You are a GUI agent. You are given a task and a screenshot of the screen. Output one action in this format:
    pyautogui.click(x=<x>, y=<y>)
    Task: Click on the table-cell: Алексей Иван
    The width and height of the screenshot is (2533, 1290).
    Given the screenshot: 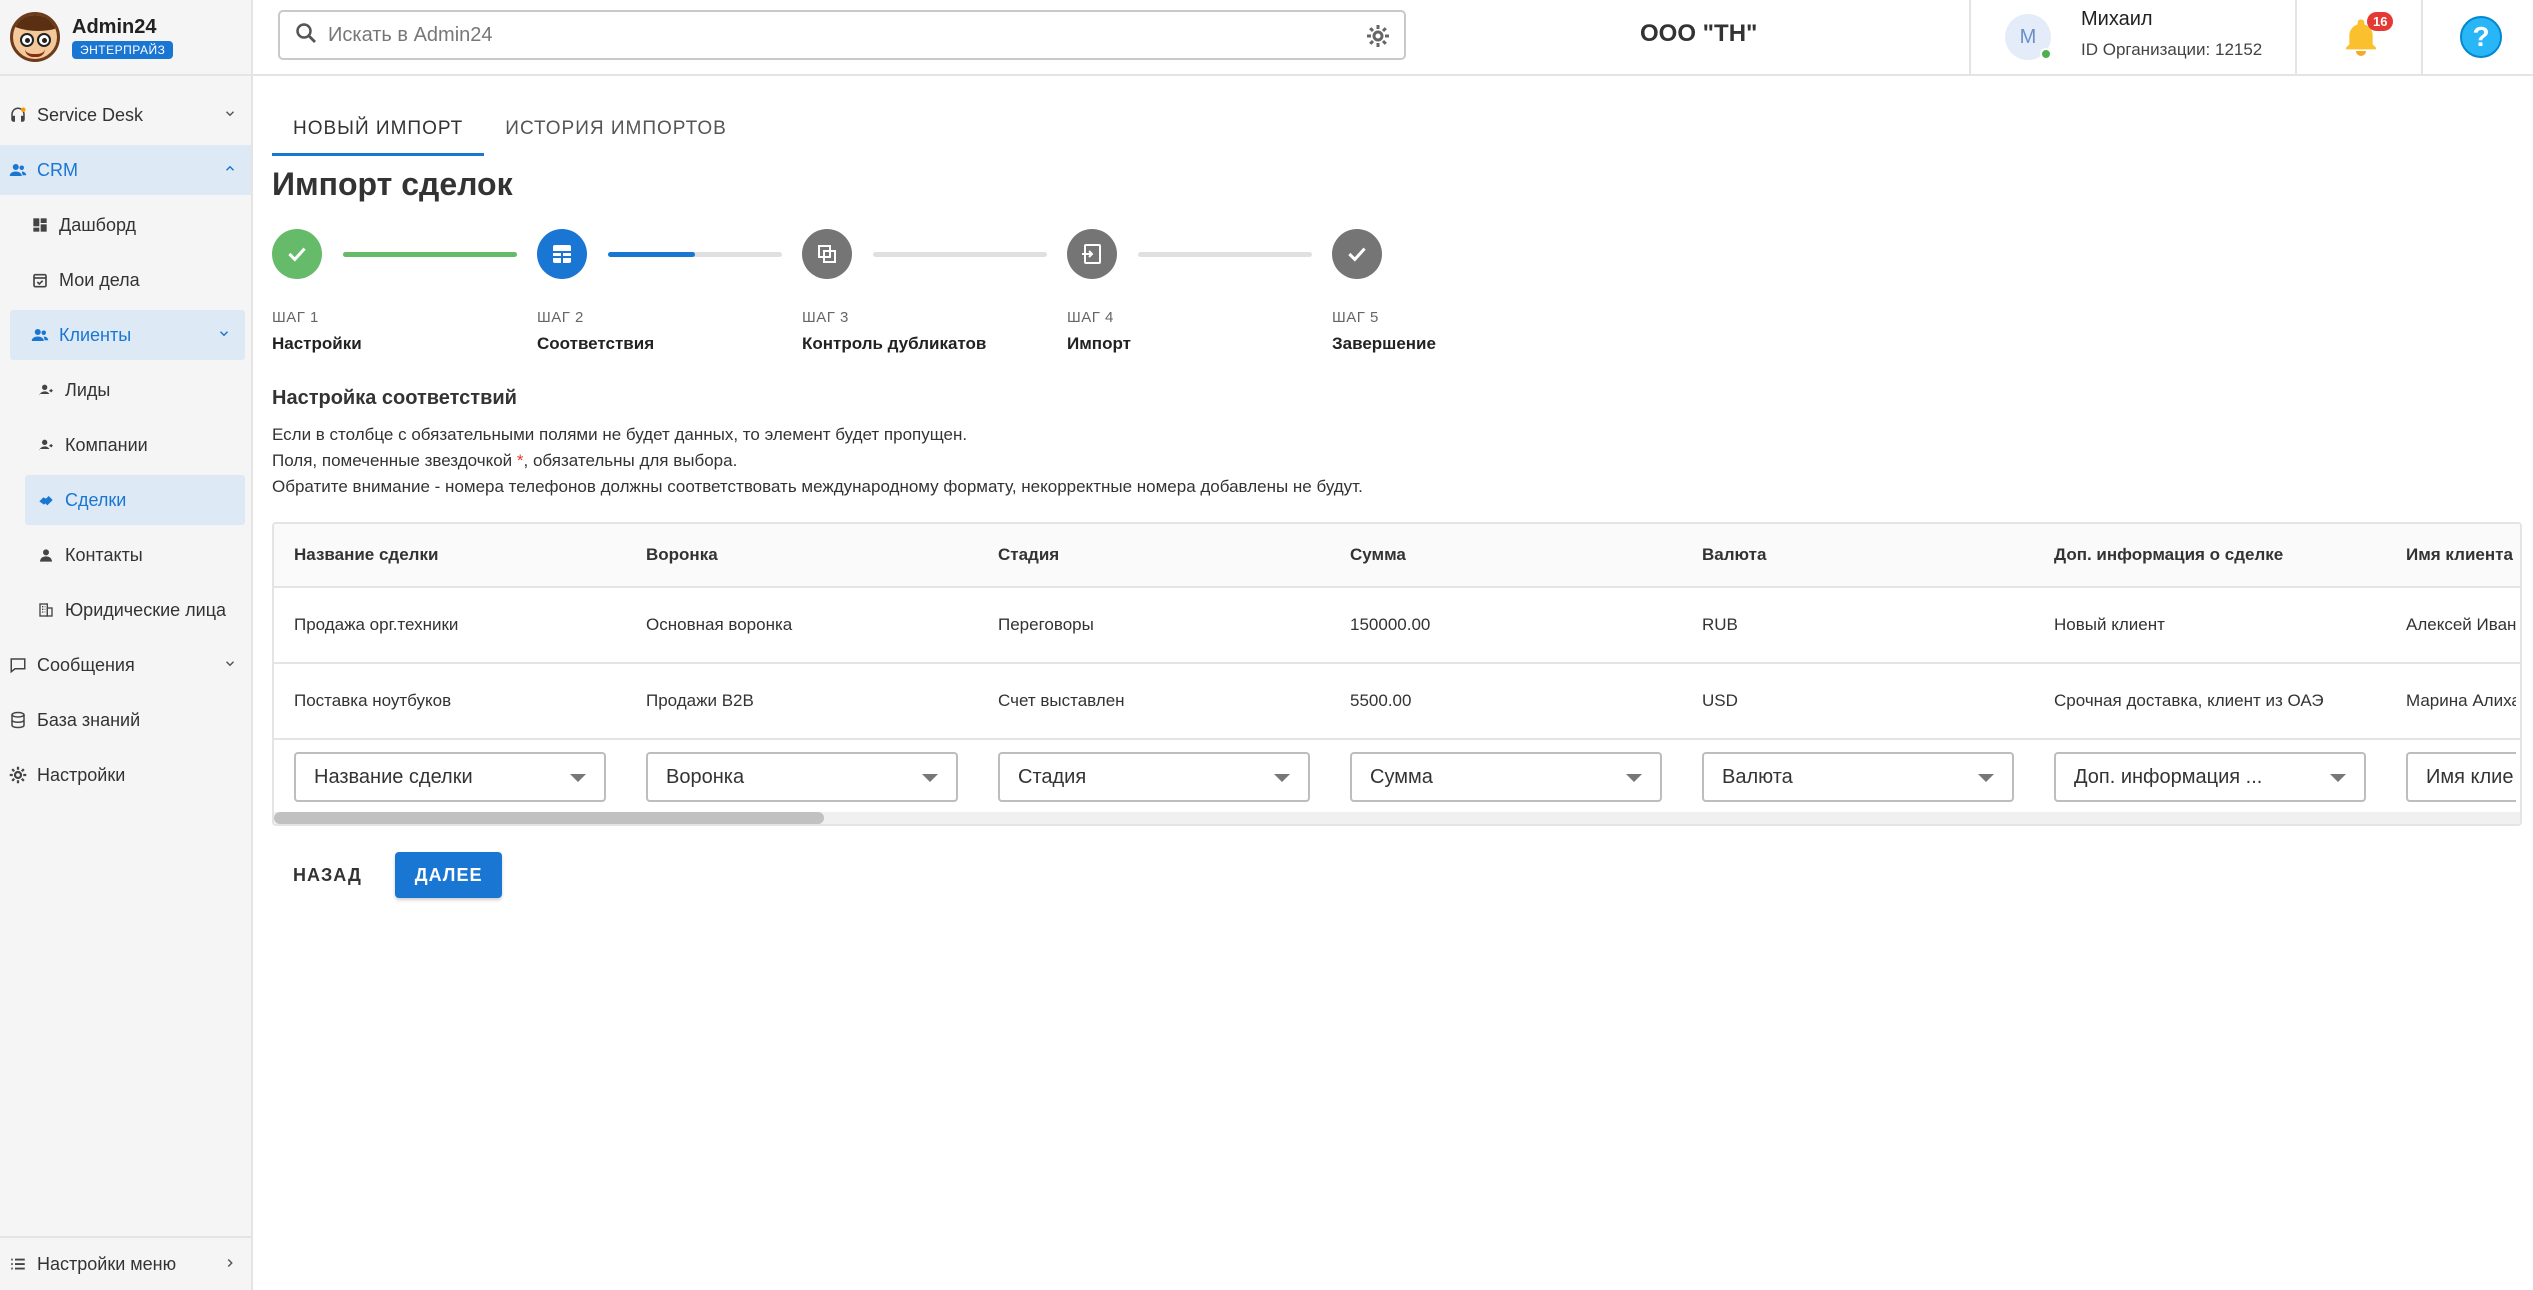 What is the action you would take?
    pyautogui.click(x=2461, y=624)
    